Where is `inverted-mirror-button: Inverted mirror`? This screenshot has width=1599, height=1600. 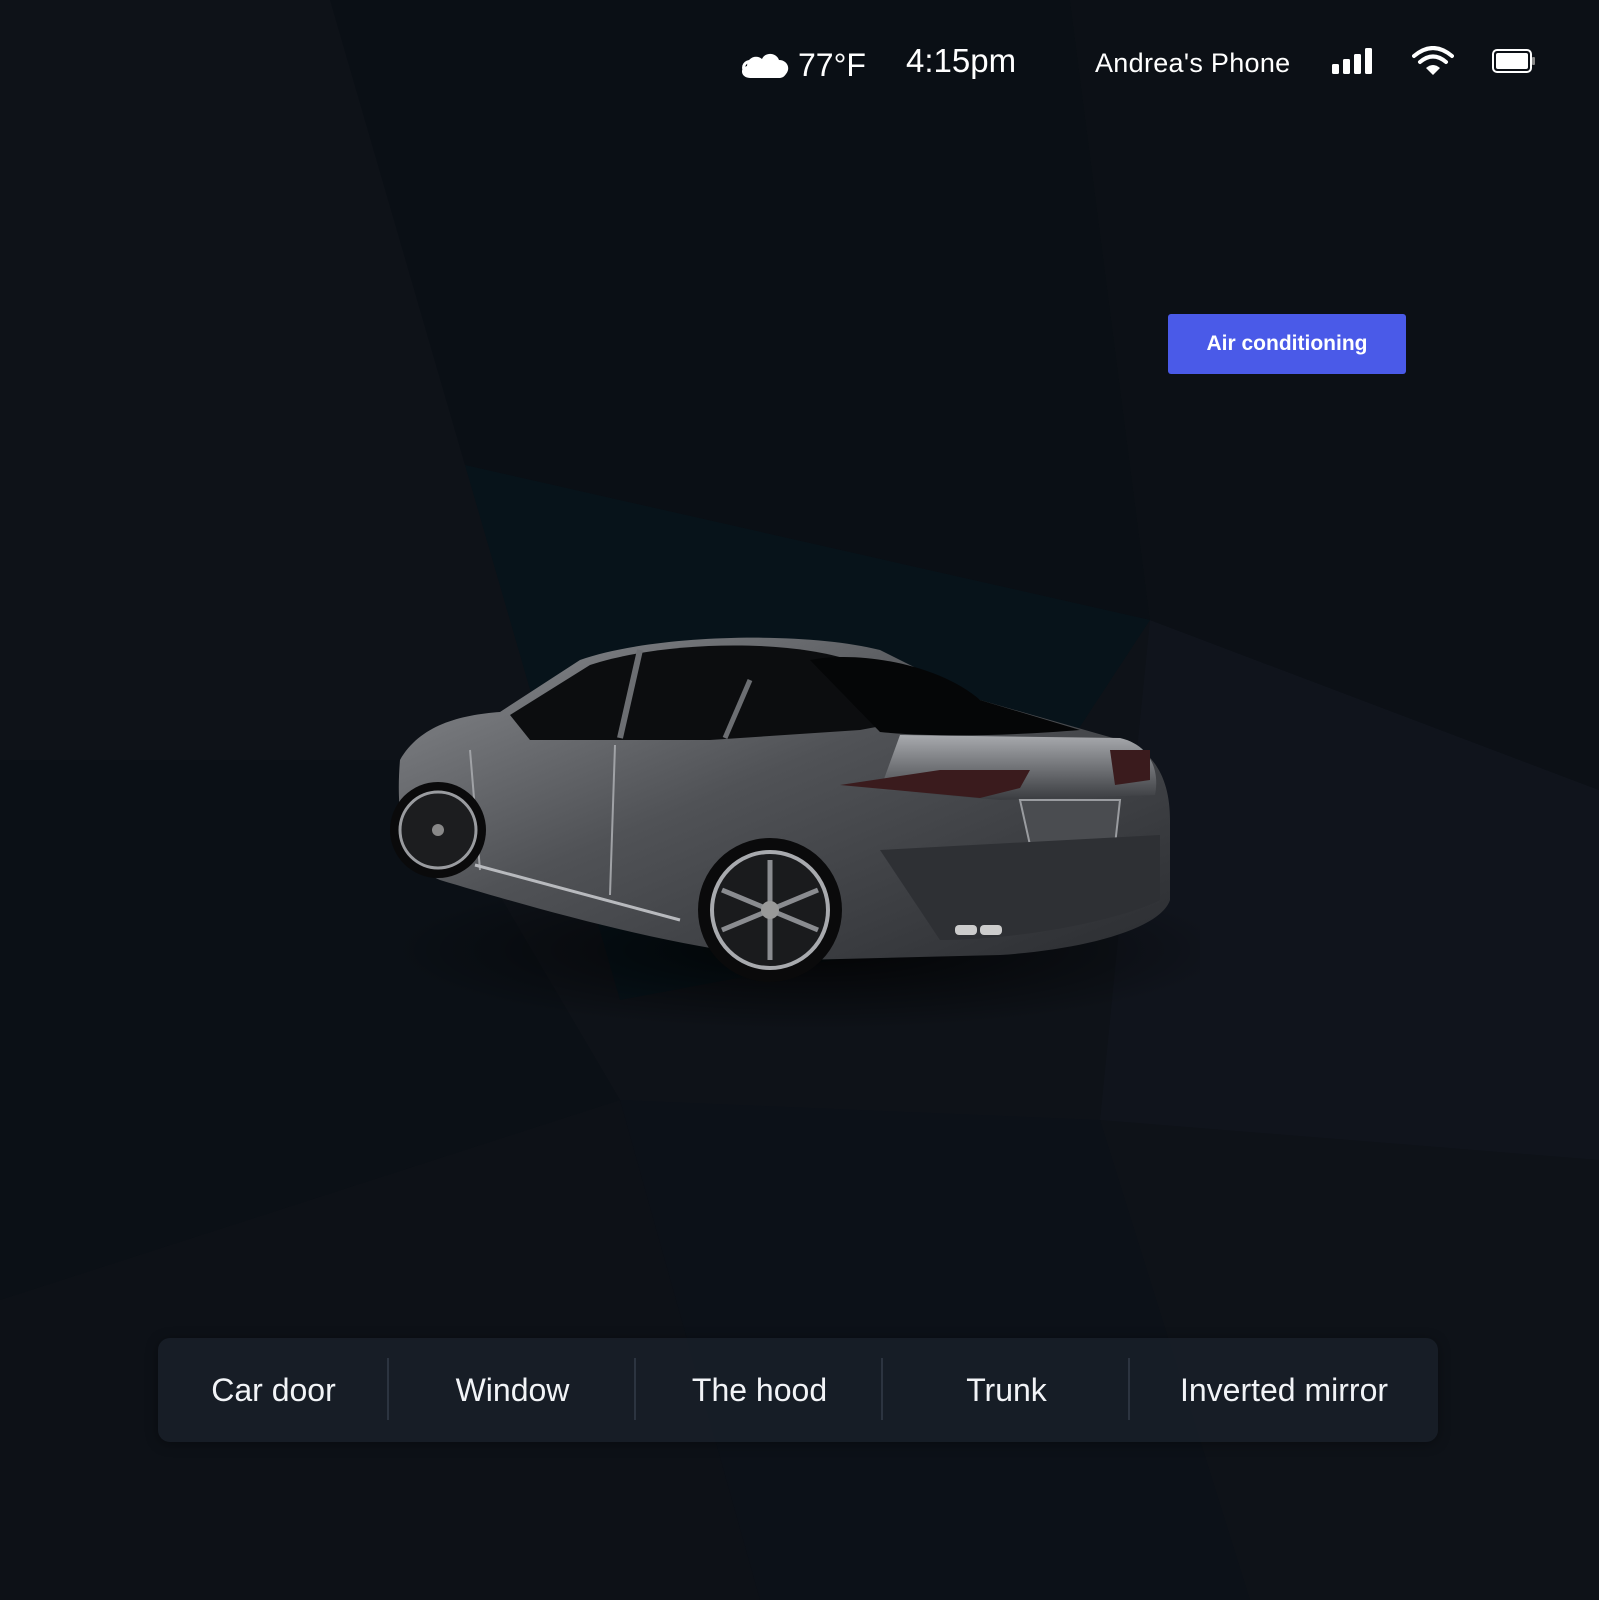 inverted-mirror-button: Inverted mirror is located at coordinates (1284, 1390).